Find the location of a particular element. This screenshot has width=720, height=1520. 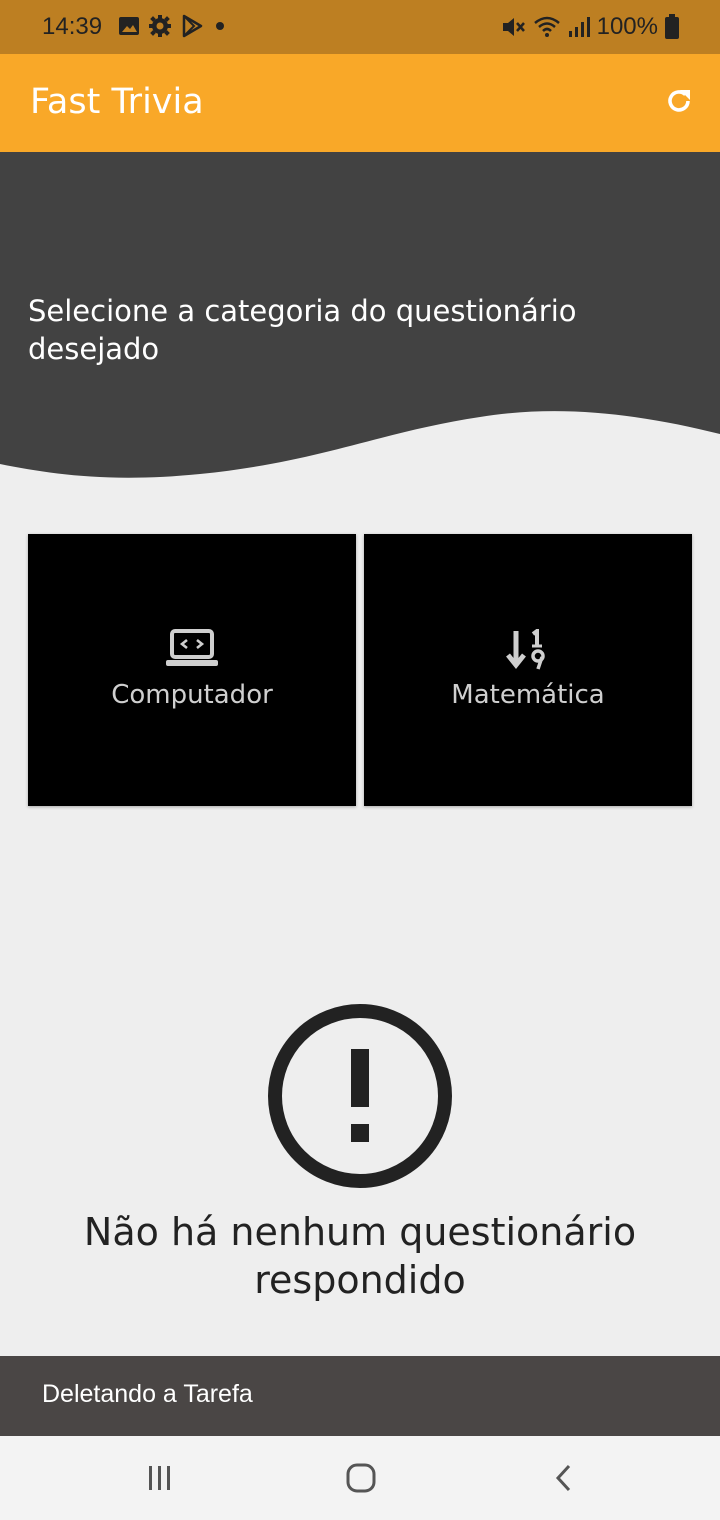

category-label: Computador is located at coordinates (192, 695).